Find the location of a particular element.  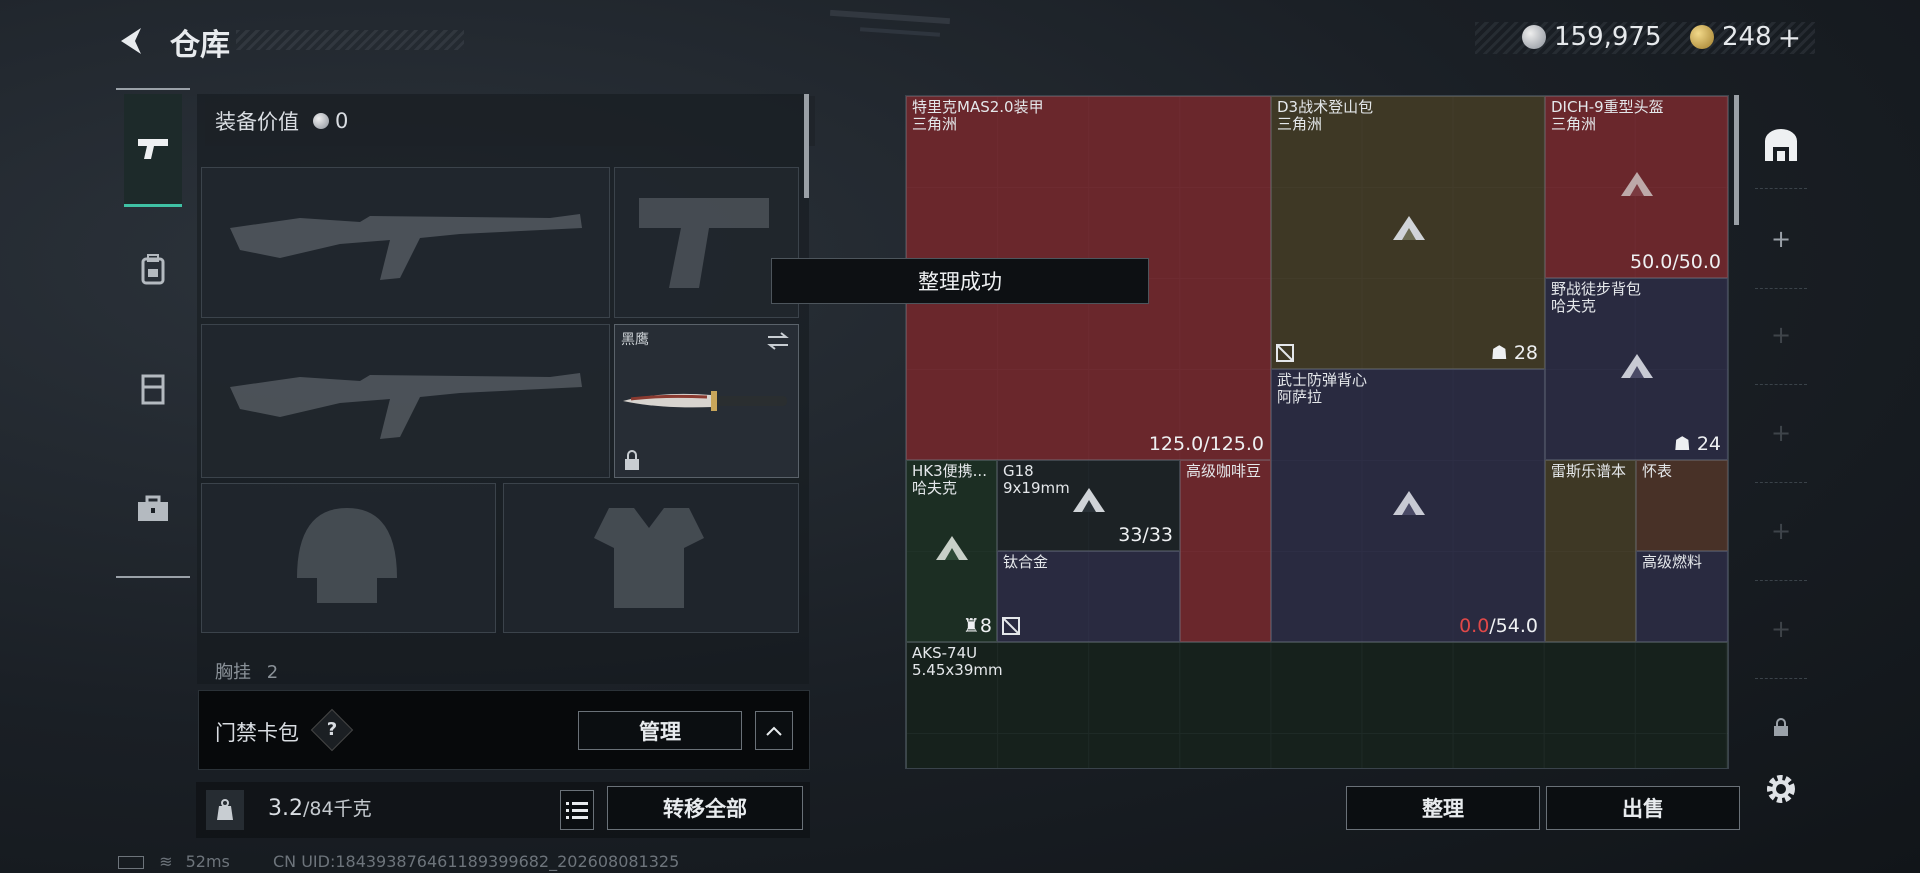

page-title: 仓库 is located at coordinates (200, 45).